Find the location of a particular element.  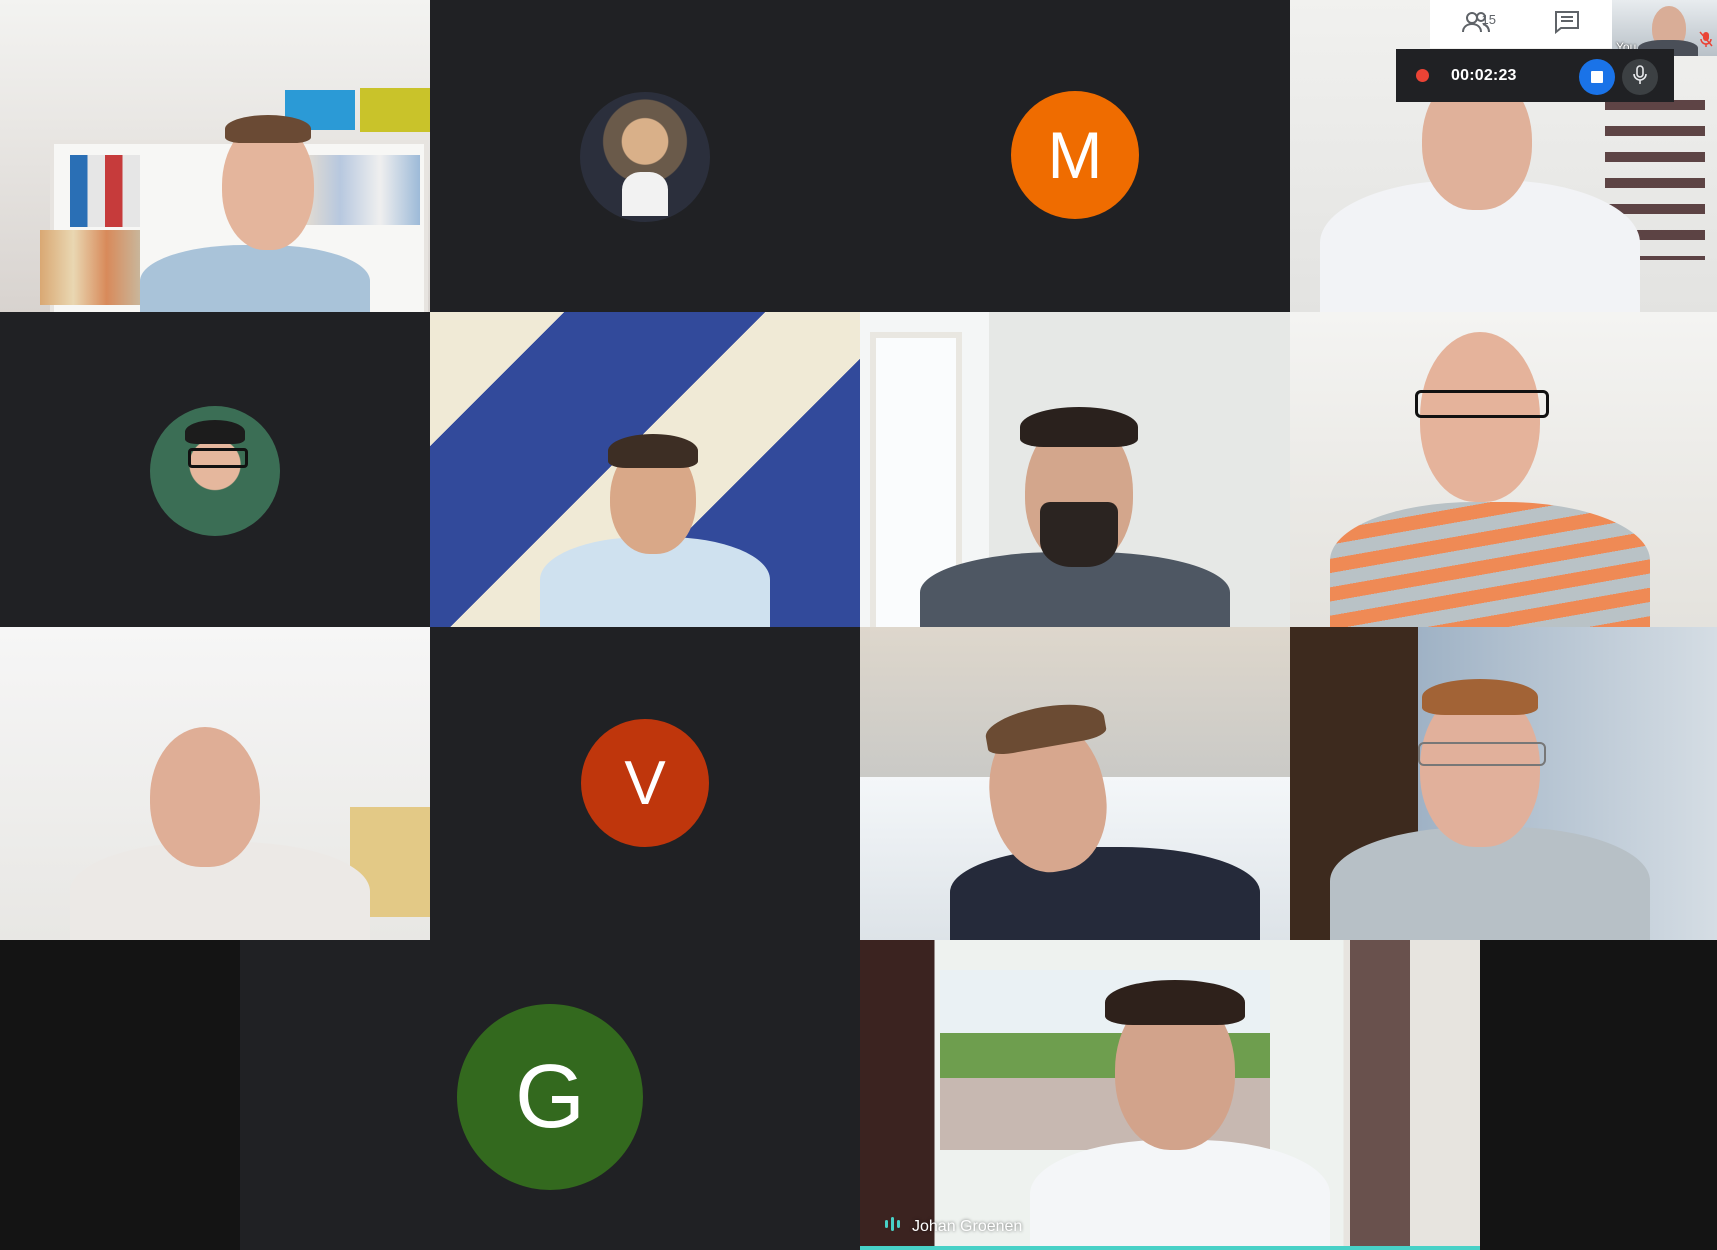

avatar-letter: G is located at coordinates (549, 1096).